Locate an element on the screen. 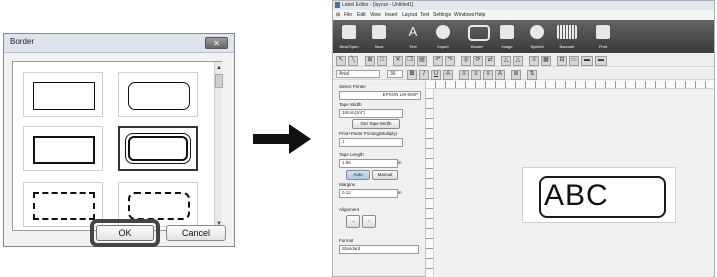 This screenshot has width=717, height=277. ribbon-import-button: Import is located at coordinates (443, 36).